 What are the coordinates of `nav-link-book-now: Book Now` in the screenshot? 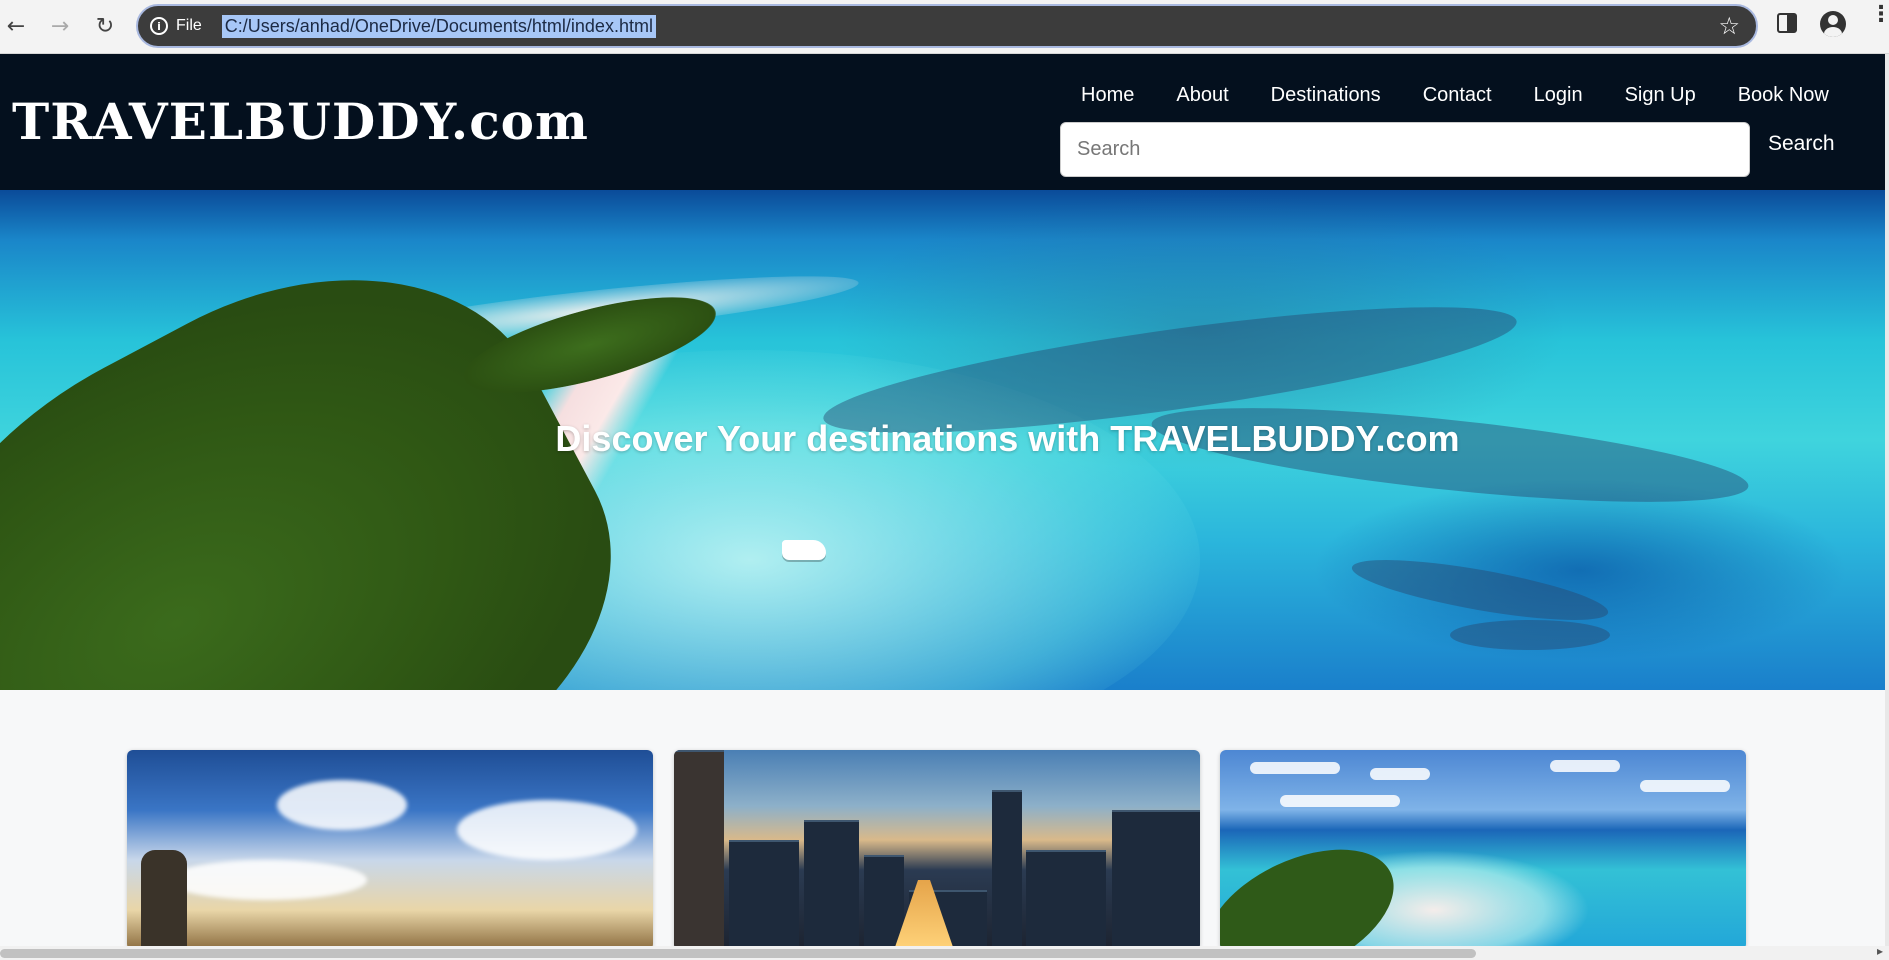 It's located at (1783, 95).